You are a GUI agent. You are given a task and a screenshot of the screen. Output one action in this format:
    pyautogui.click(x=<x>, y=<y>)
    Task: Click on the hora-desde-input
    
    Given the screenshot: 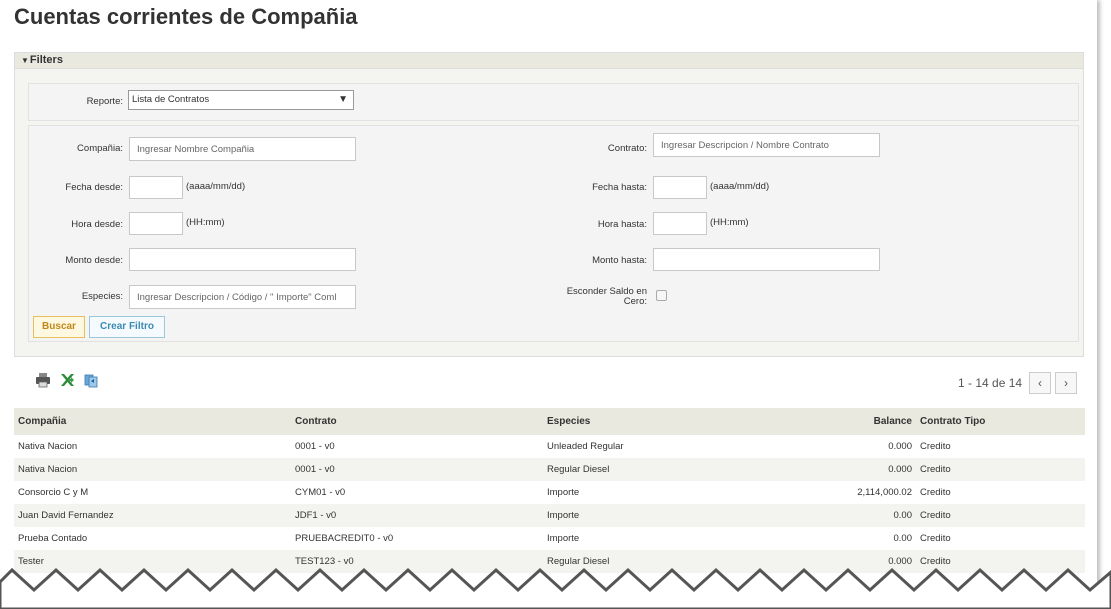 What is the action you would take?
    pyautogui.click(x=156, y=223)
    